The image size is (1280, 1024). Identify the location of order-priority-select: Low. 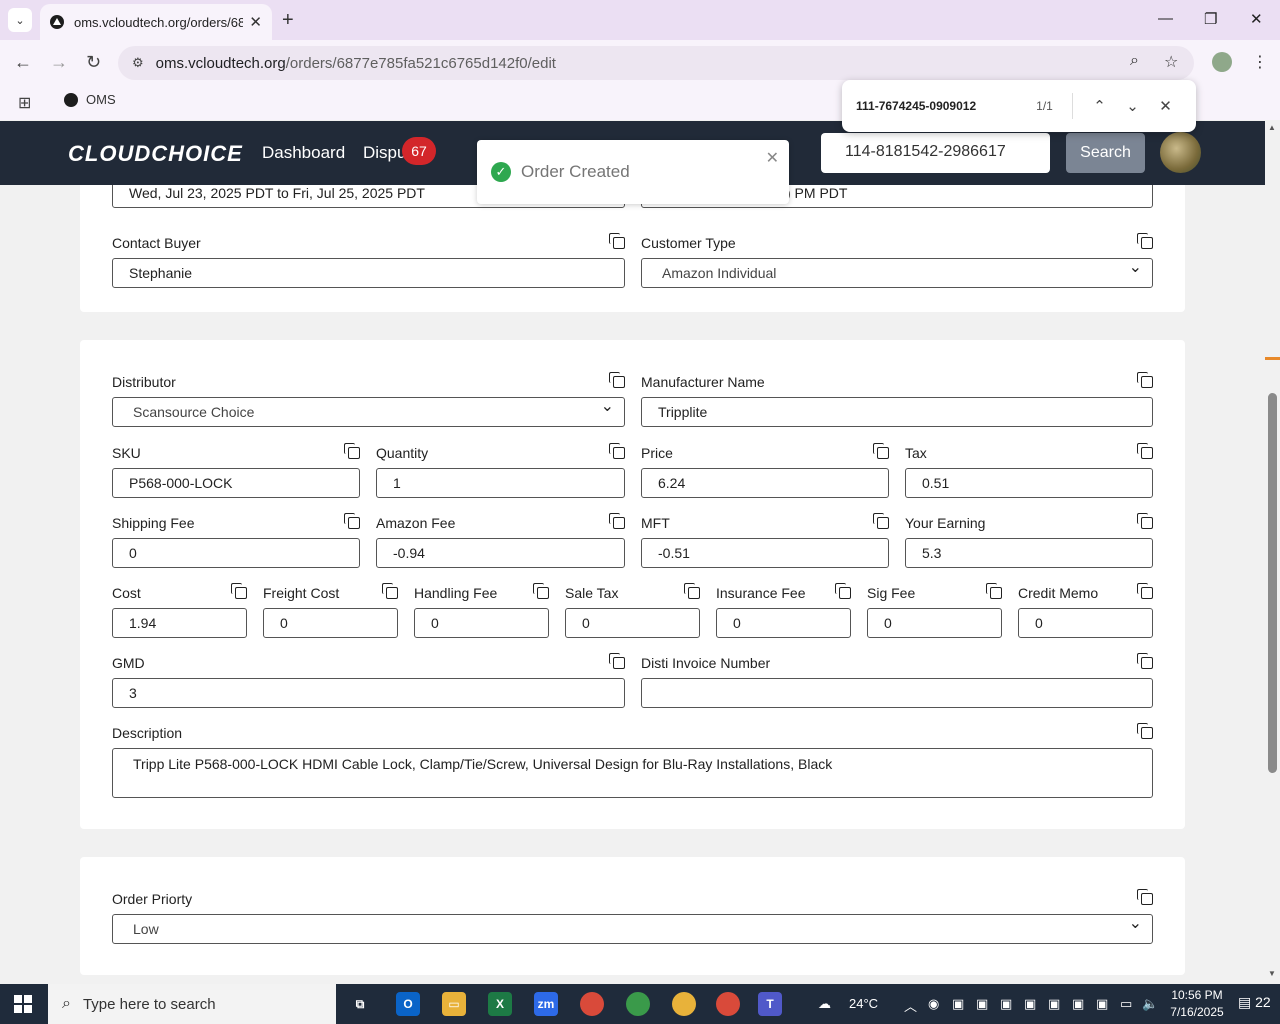
(632, 929).